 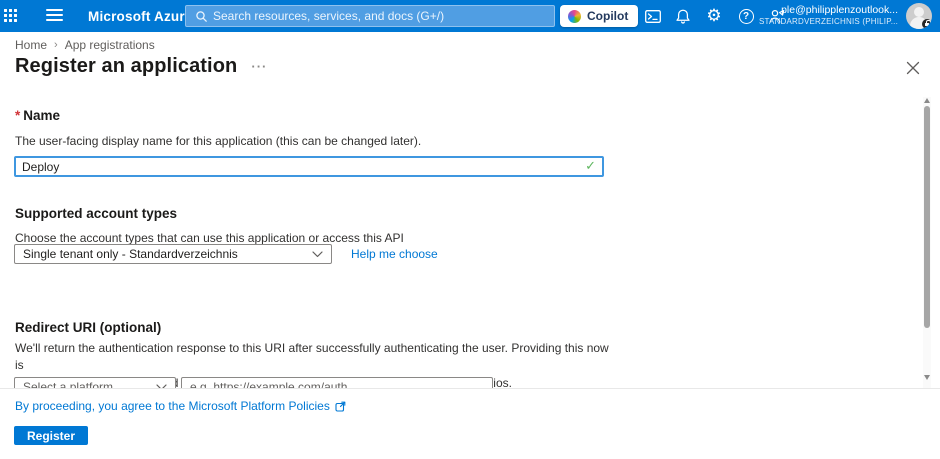 I want to click on account-types-section-label: Supported account types, so click(x=96, y=213).